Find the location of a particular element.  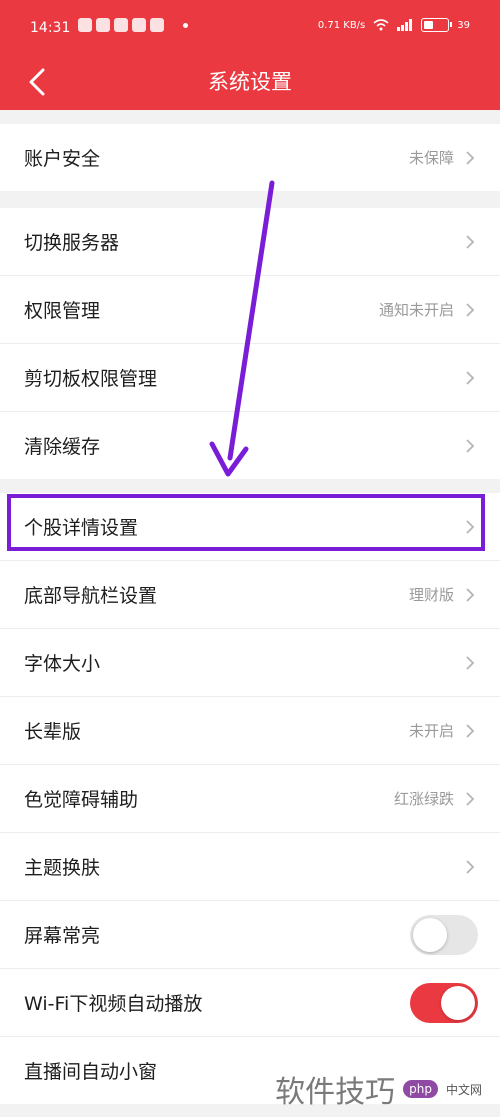

row-label: 字体大小 is located at coordinates (62, 664).